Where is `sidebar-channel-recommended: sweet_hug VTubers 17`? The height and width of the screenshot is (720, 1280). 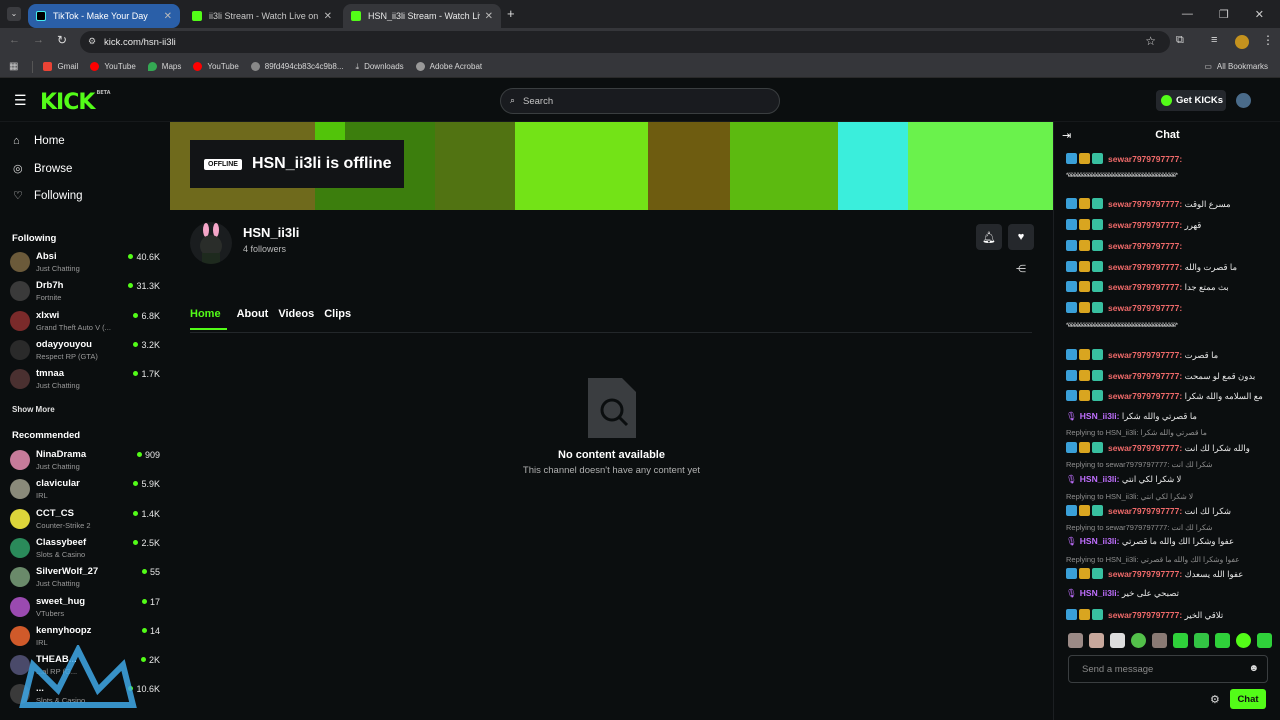
sidebar-channel-recommended: sweet_hug VTubers 17 is located at coordinates (85, 608).